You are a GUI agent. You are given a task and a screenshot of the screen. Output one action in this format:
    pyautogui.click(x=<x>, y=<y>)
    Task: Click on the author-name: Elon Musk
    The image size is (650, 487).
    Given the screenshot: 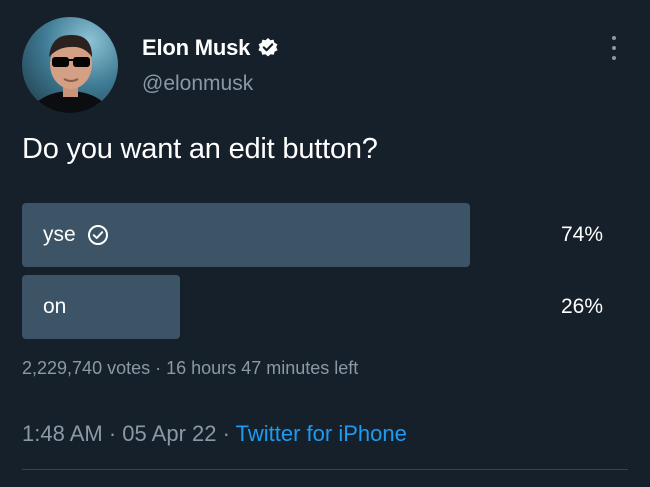 What is the action you would take?
    pyautogui.click(x=196, y=48)
    